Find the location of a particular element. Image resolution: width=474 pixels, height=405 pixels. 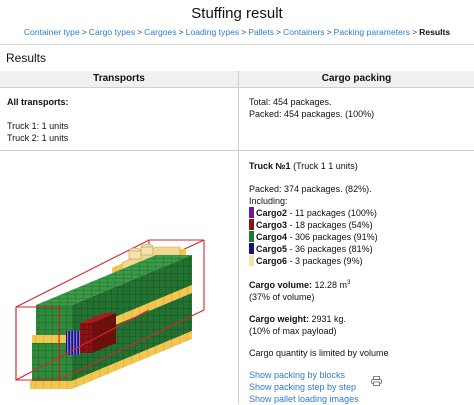

cargo-weight: Cargo weight: 2931 kg. is located at coordinates (319, 319).